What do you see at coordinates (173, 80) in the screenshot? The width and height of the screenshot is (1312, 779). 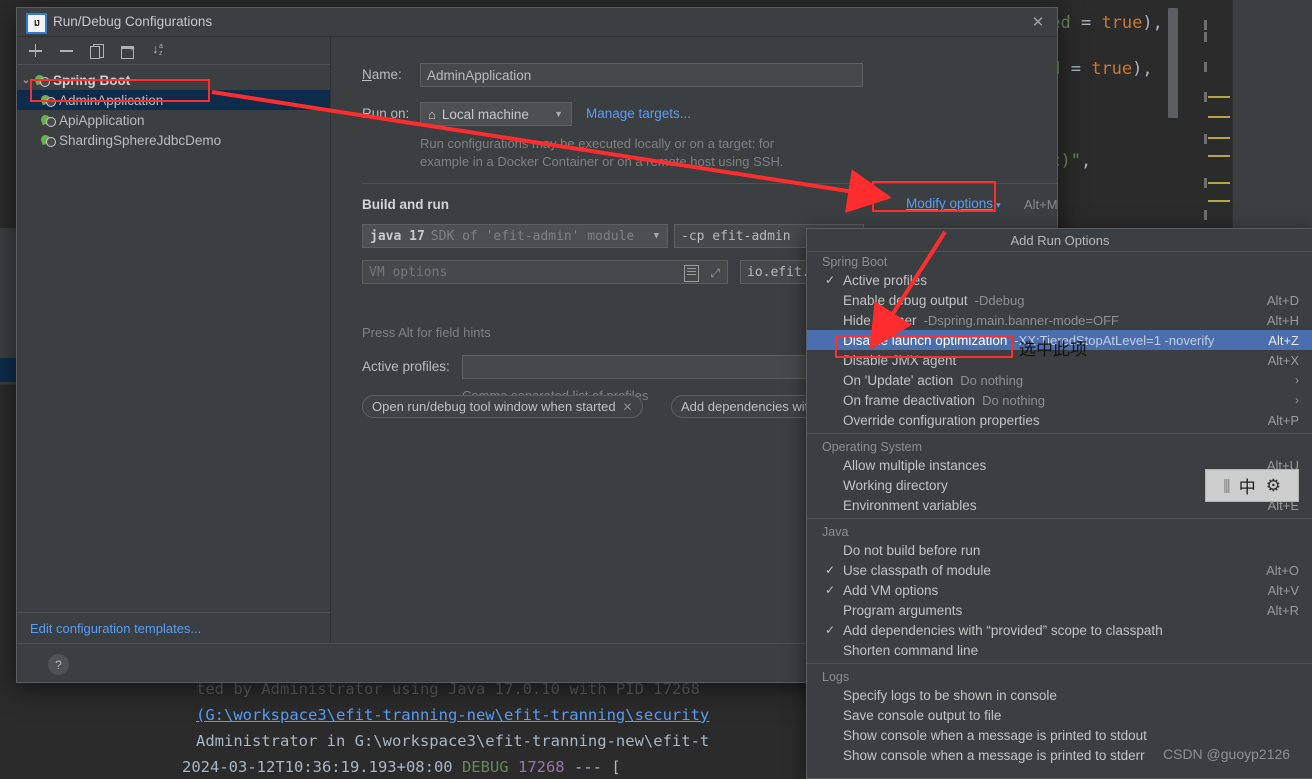 I see `tree-group-spring-boot: ⌄ Spring Boot` at bounding box center [173, 80].